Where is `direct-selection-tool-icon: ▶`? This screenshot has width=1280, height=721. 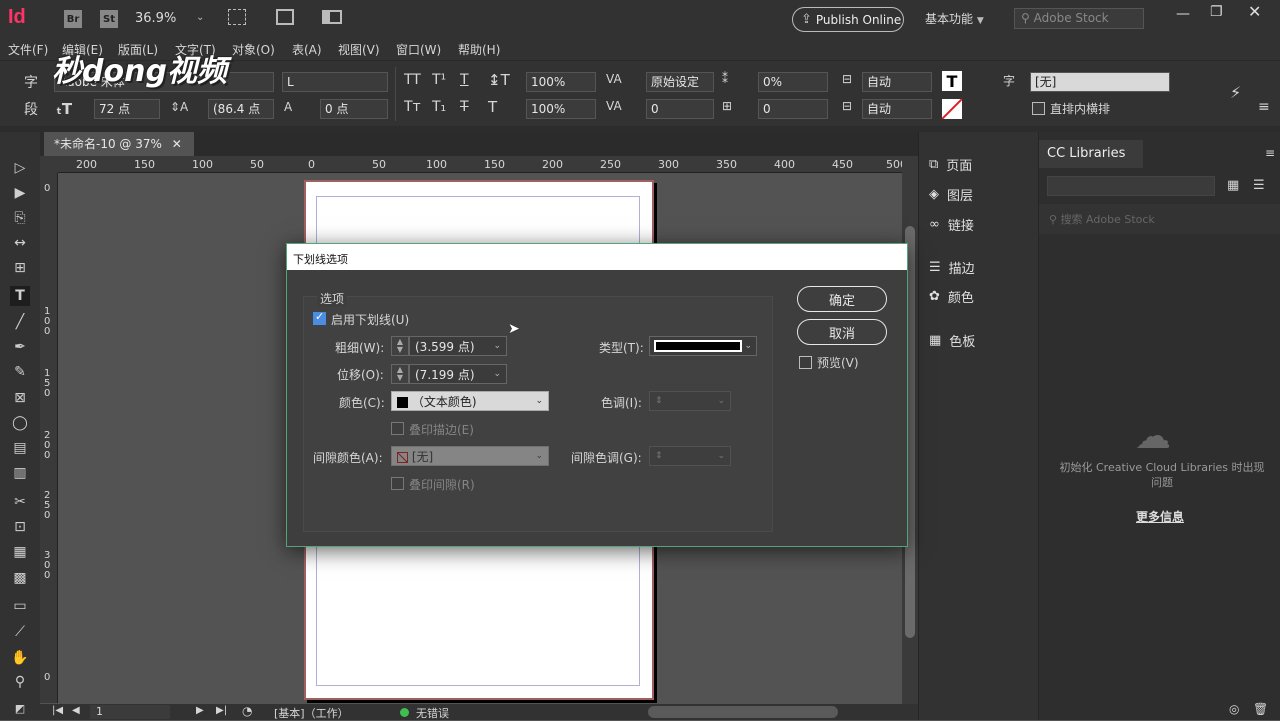 direct-selection-tool-icon: ▶ is located at coordinates (20, 193).